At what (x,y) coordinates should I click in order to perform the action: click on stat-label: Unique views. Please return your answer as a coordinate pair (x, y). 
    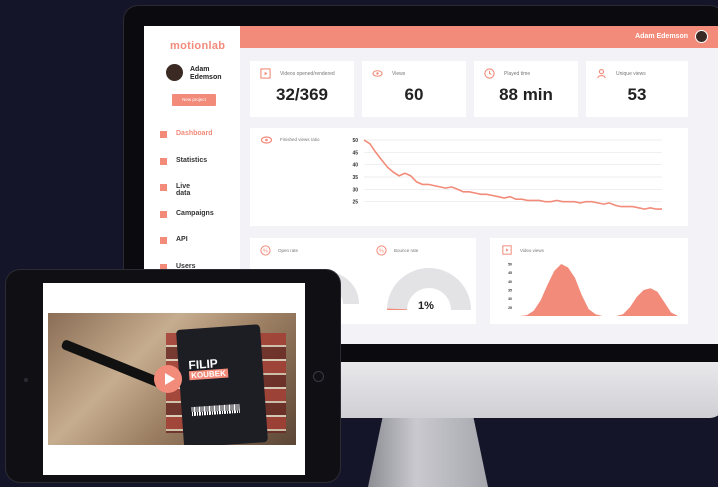
    Looking at the image, I should click on (631, 74).